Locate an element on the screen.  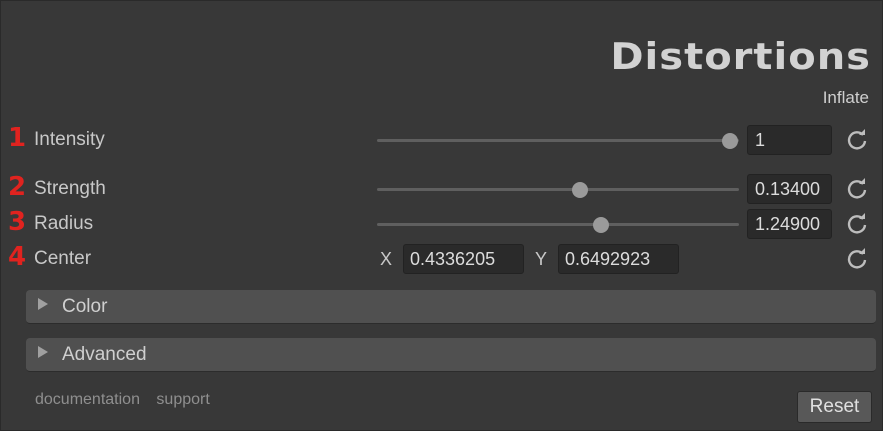
documentation-link: documentation is located at coordinates (87, 399).